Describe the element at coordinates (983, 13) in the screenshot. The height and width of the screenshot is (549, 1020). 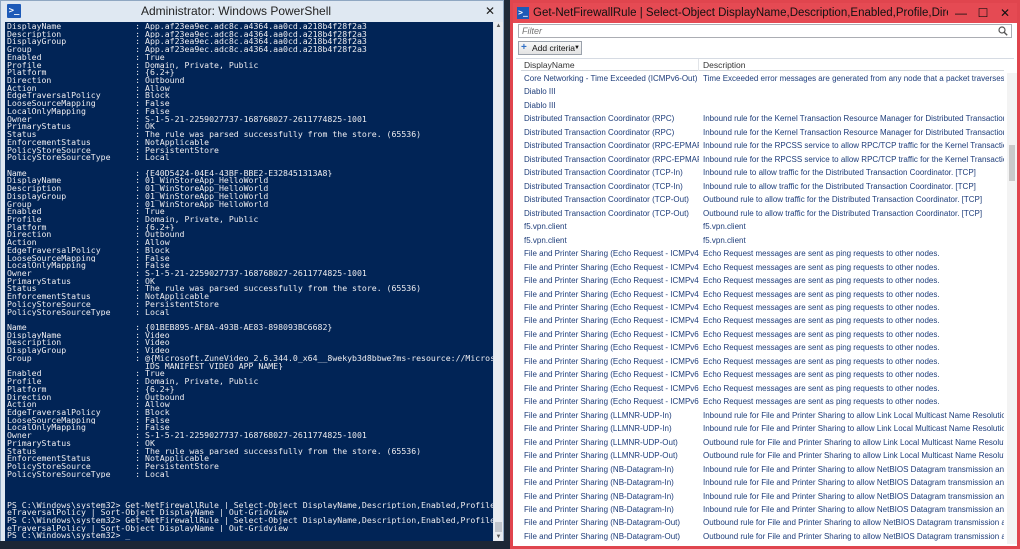
I see `maximize-icon: ☐` at that location.